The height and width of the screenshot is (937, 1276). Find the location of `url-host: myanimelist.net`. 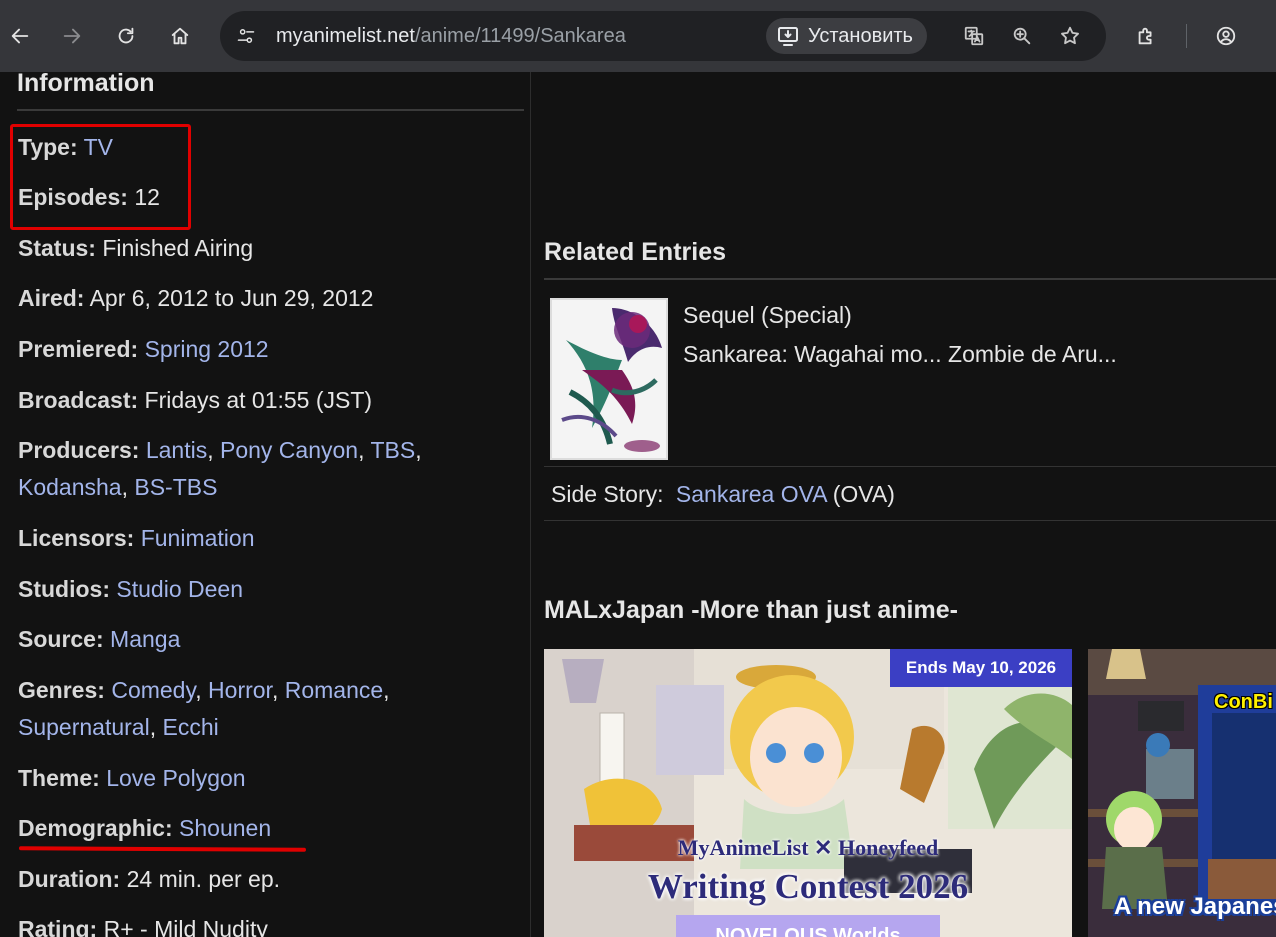

url-host: myanimelist.net is located at coordinates (345, 36).